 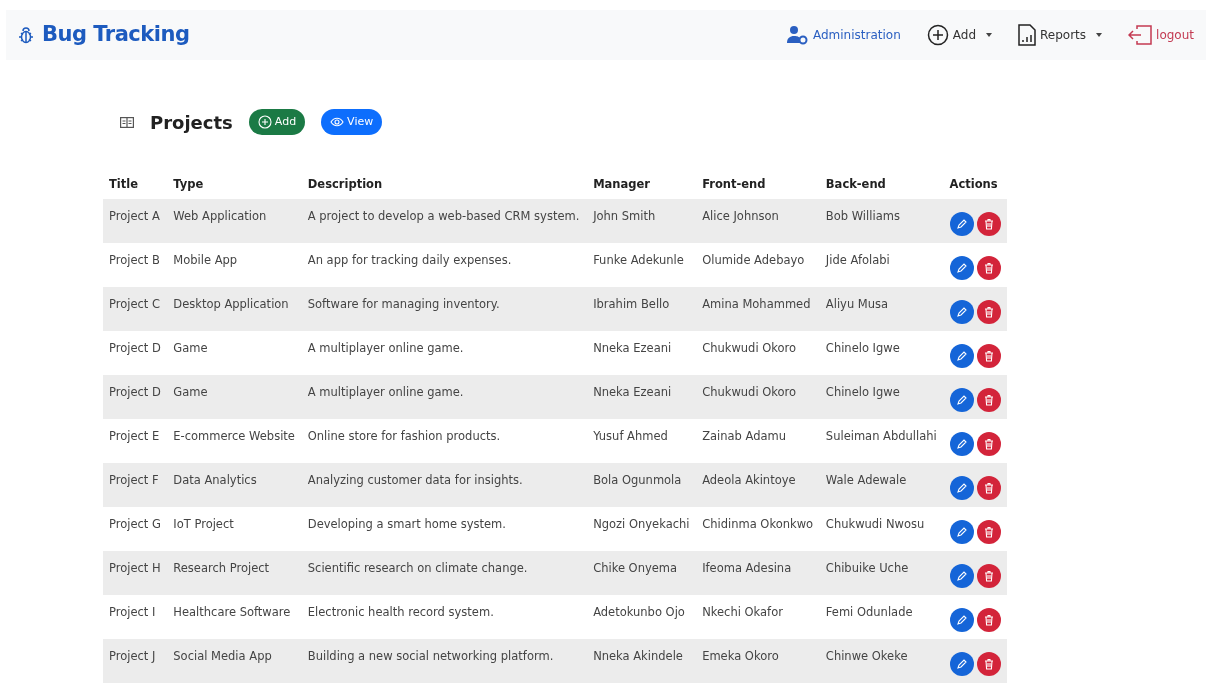 I want to click on logout-link: logout, so click(x=1161, y=35).